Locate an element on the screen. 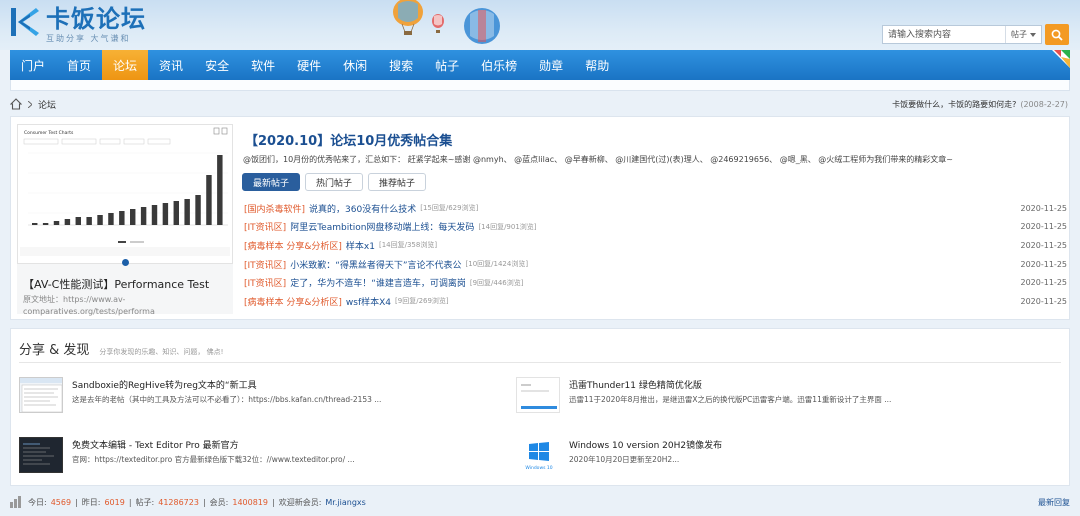  nav-item: 资讯 is located at coordinates (171, 65).